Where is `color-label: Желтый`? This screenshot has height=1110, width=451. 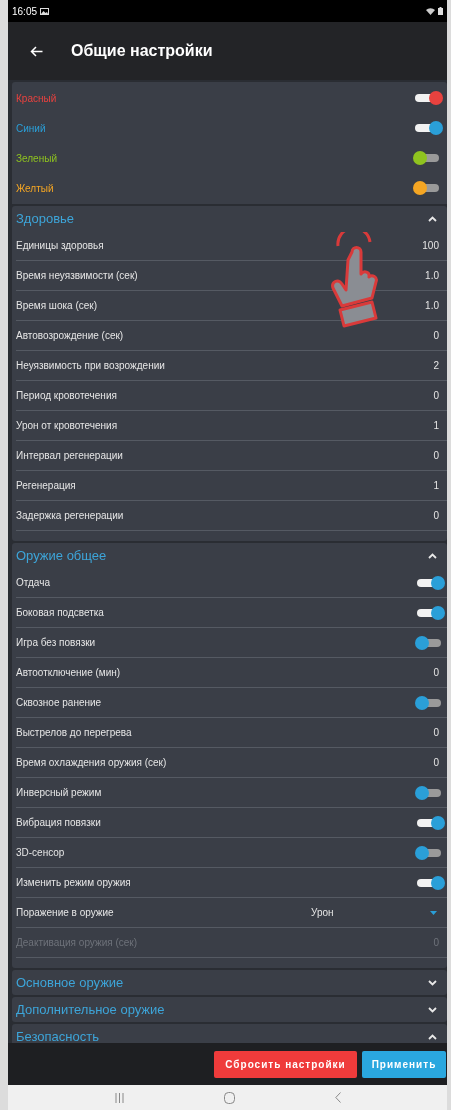 color-label: Желтый is located at coordinates (35, 188).